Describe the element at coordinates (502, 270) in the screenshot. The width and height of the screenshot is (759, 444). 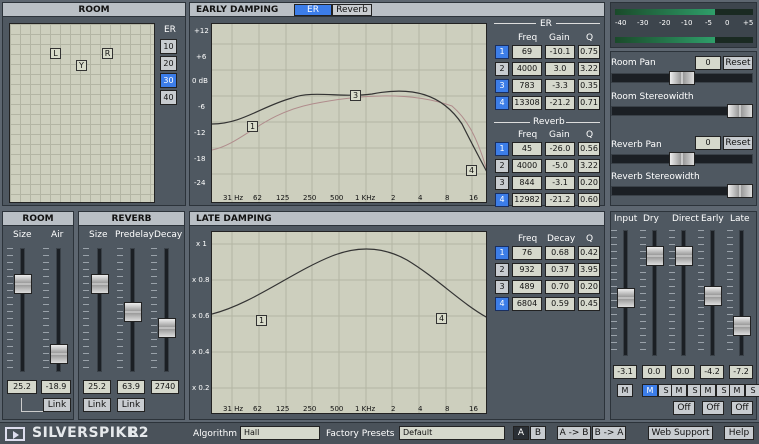
I see `late-band-toggle: 2` at that location.